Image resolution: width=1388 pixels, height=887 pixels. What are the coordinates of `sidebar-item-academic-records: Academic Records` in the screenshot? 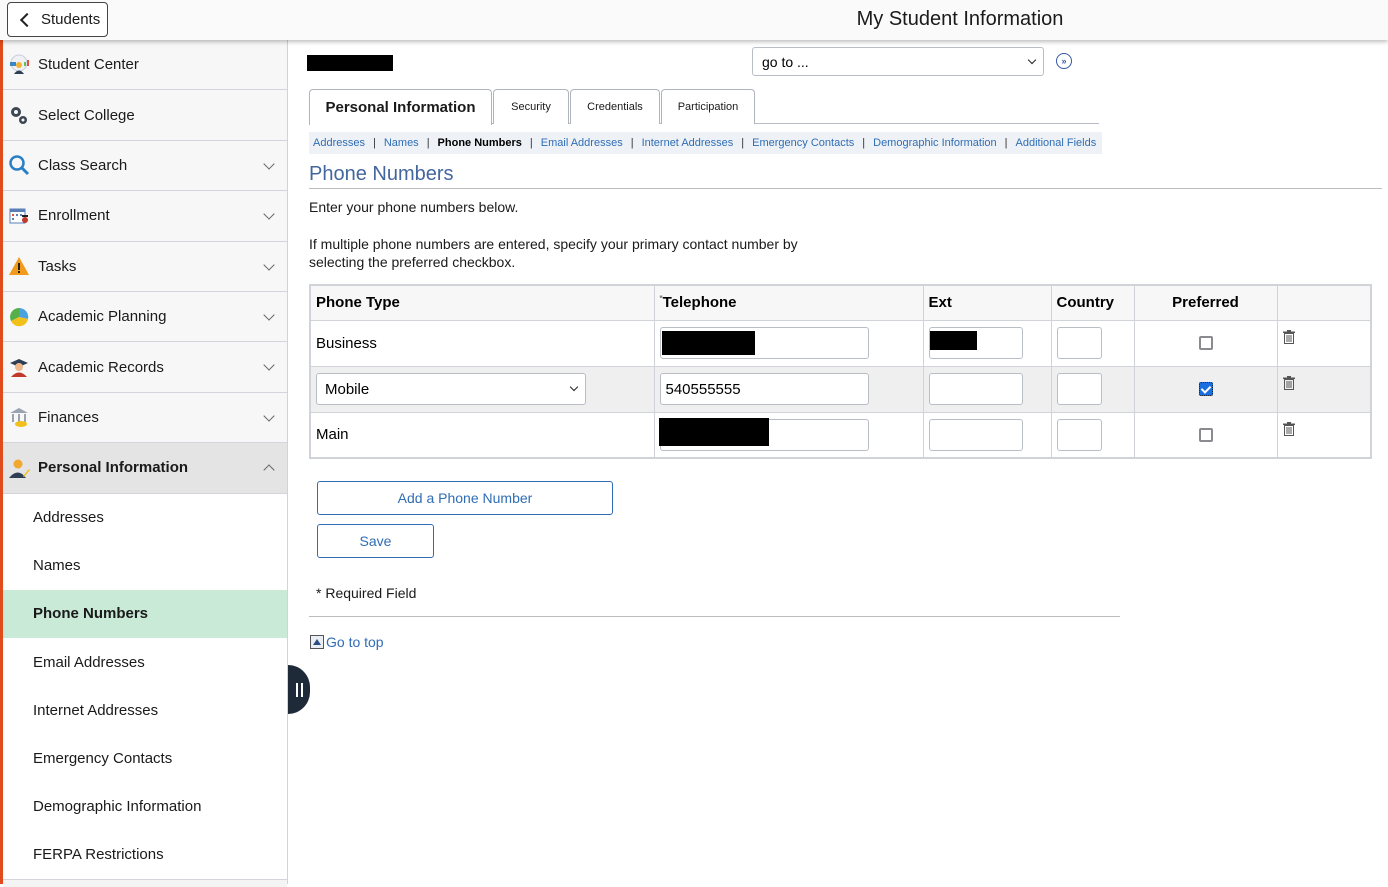 It's located at (145, 367).